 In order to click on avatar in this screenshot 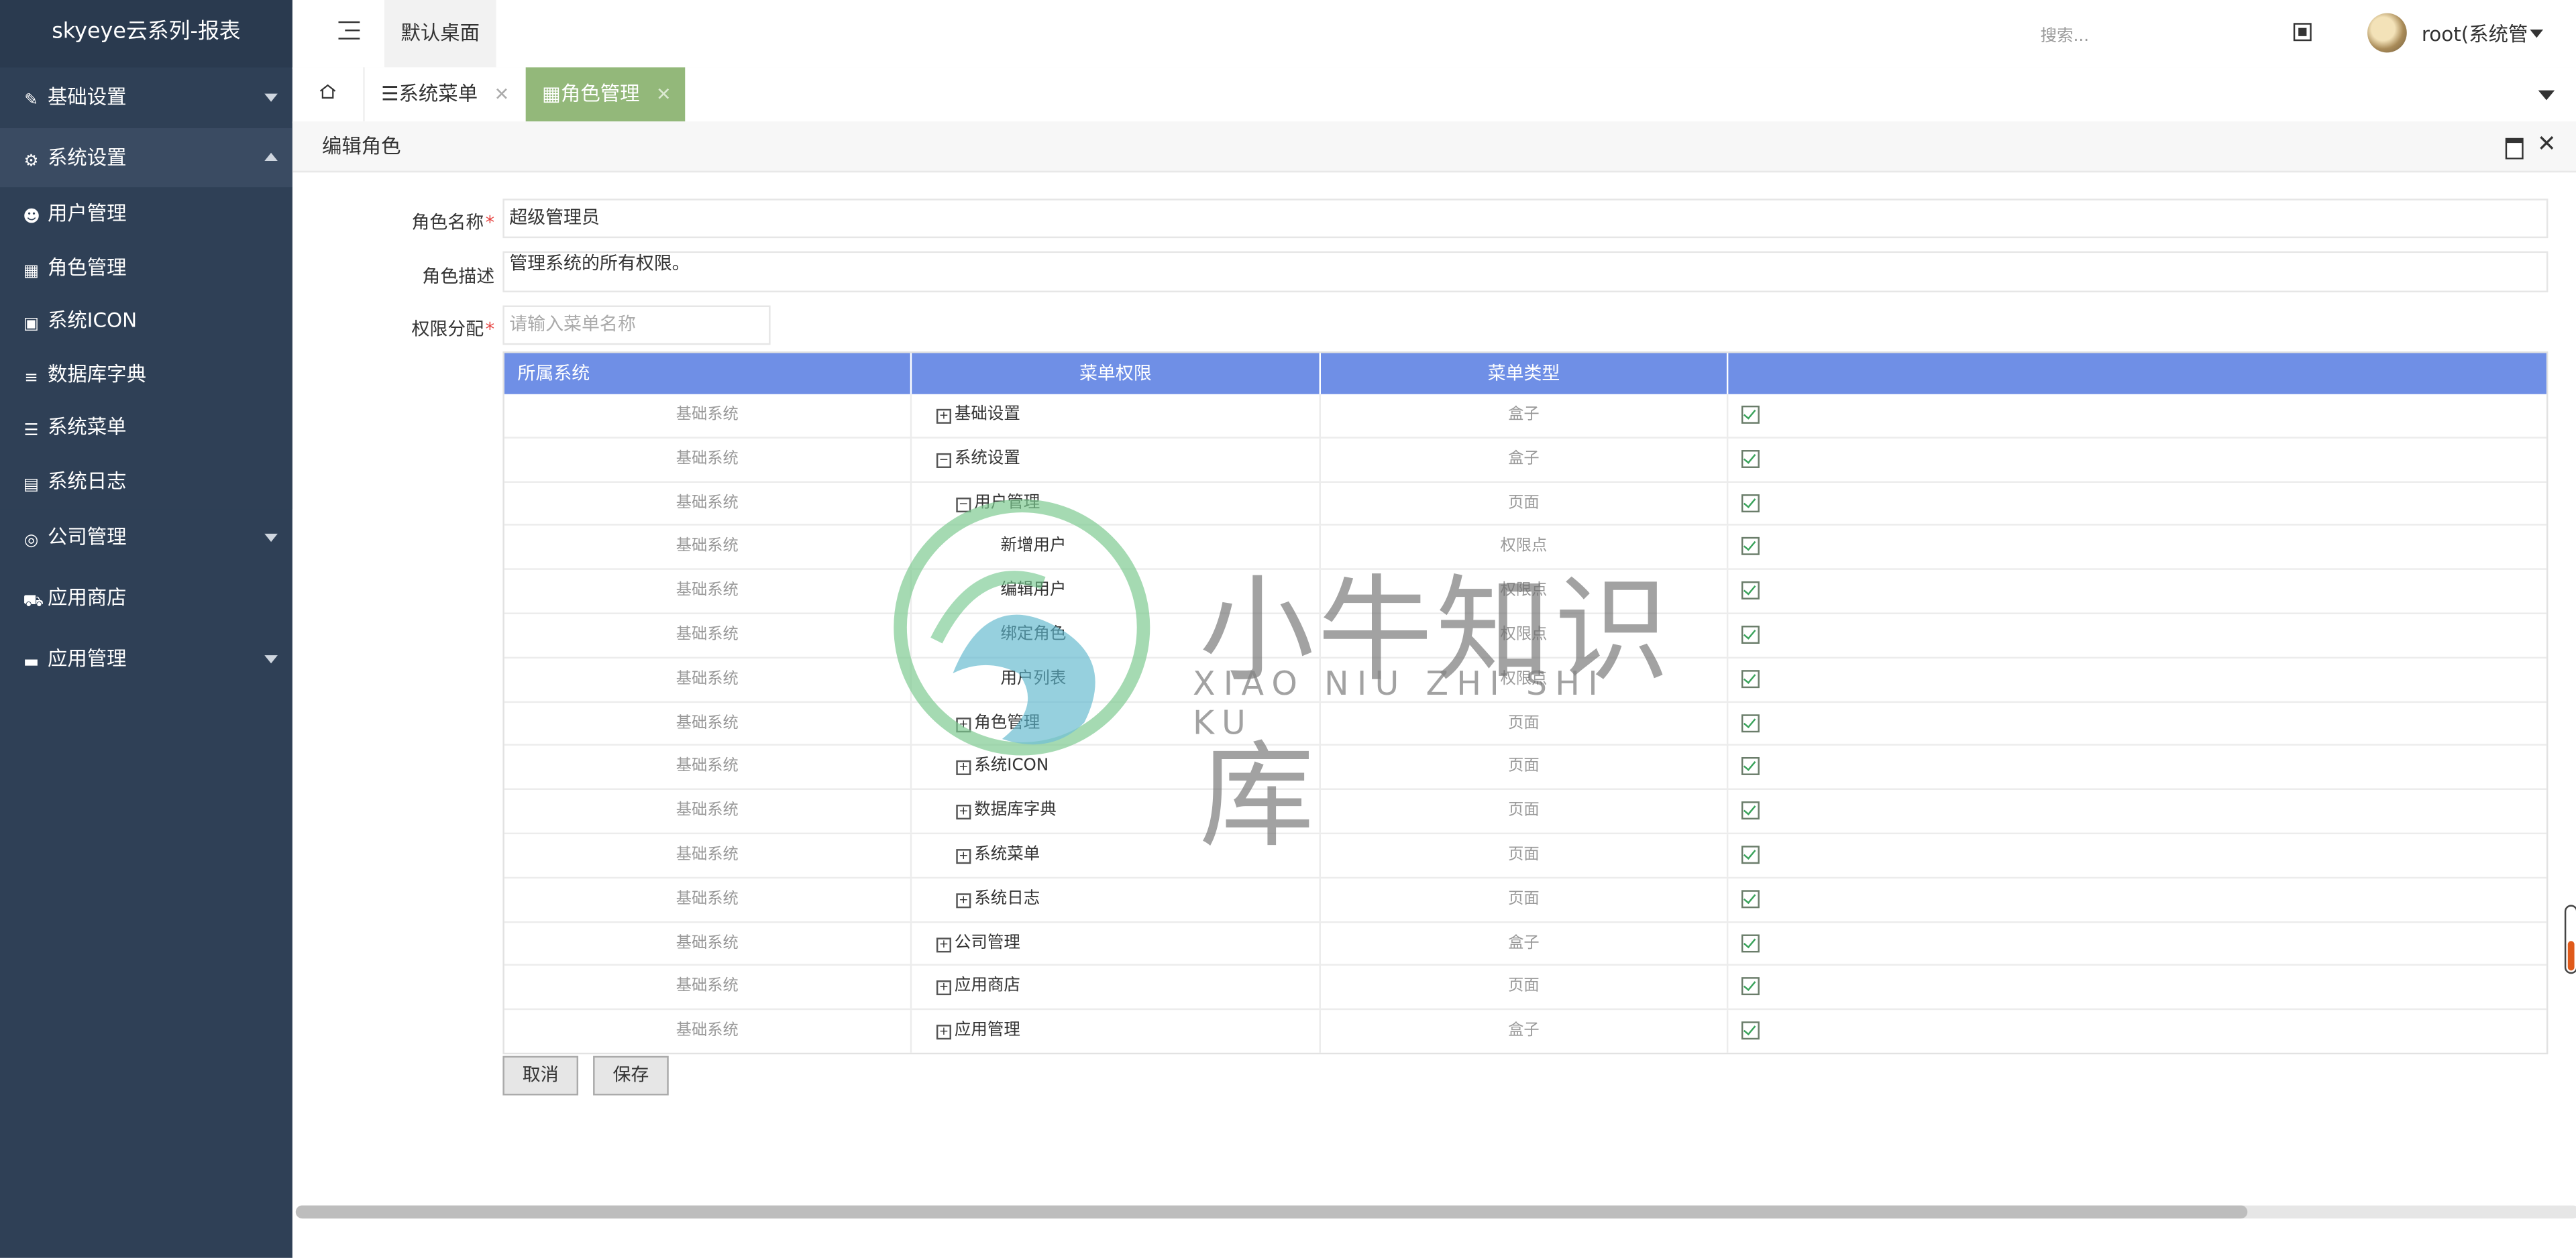, I will do `click(2387, 33)`.